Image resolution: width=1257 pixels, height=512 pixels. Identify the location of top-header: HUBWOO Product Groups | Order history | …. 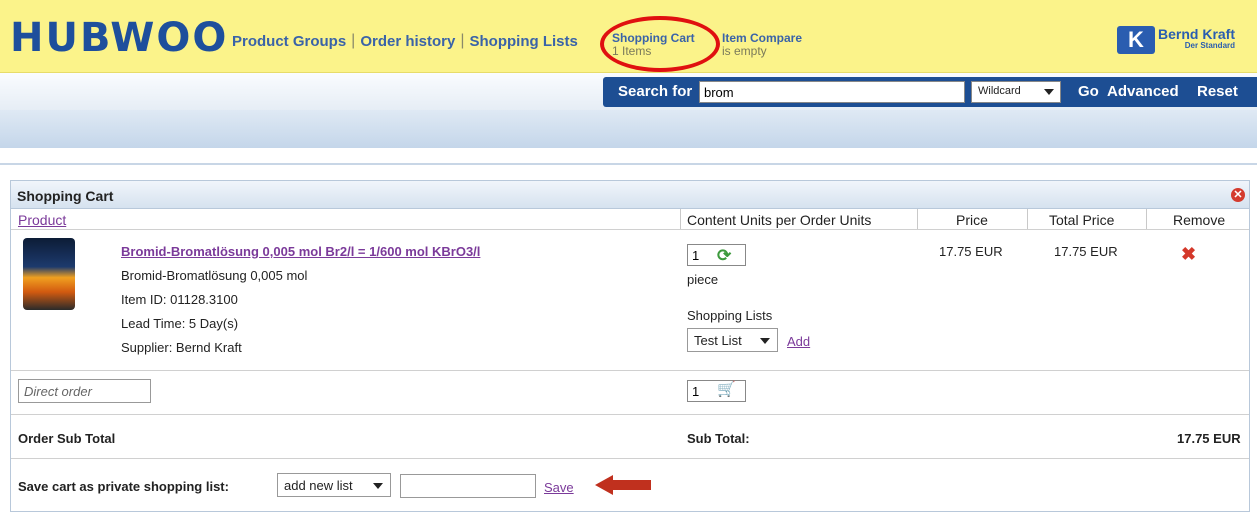
(628, 36).